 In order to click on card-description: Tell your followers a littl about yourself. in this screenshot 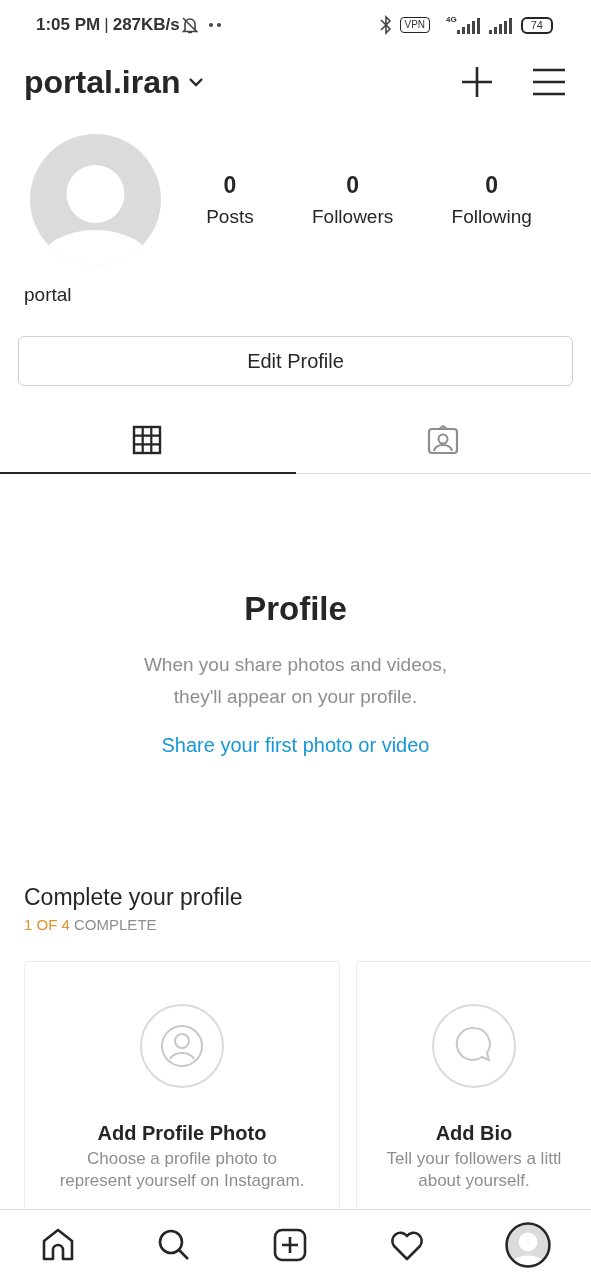, I will do `click(474, 1169)`.